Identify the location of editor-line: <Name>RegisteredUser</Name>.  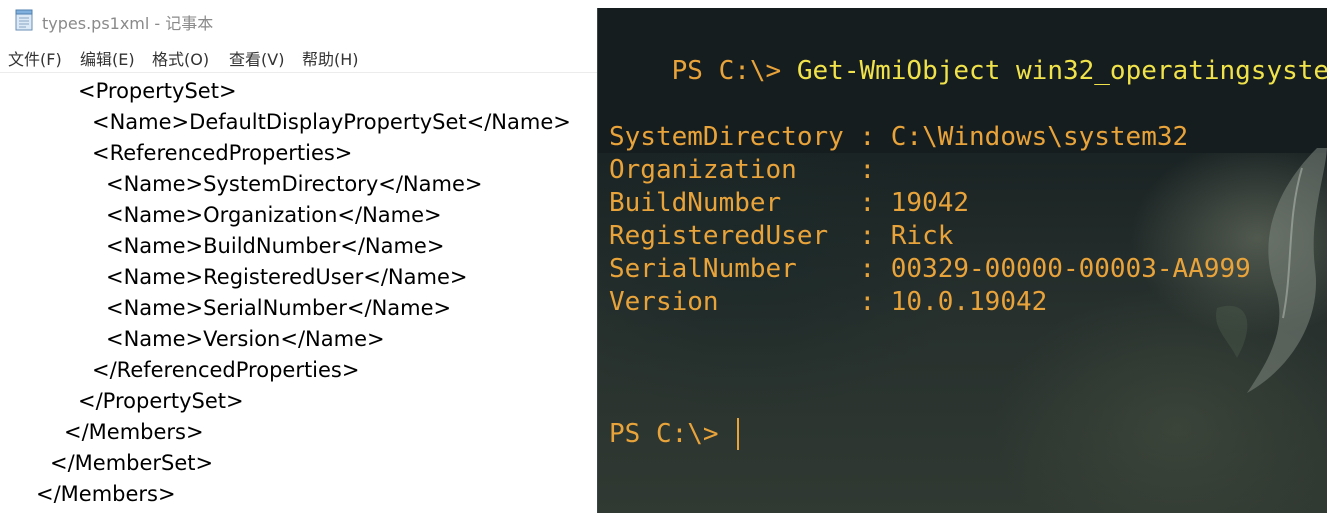
(287, 277).